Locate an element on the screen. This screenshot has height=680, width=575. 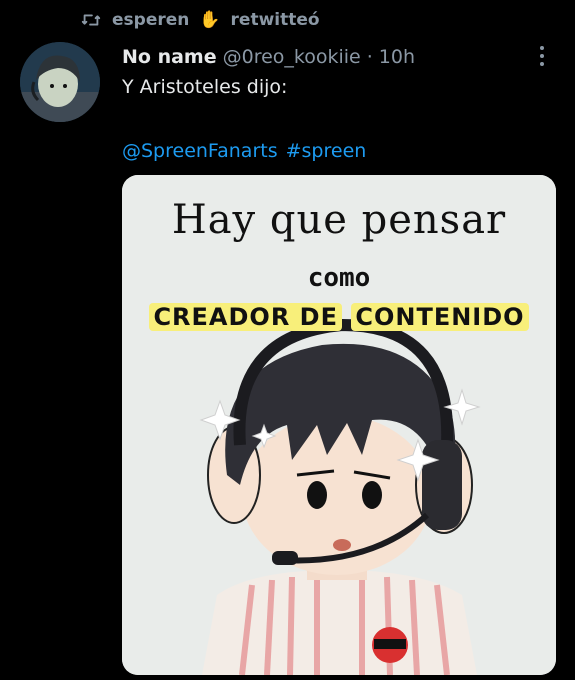
retweet-label: retwitteó is located at coordinates (275, 20).